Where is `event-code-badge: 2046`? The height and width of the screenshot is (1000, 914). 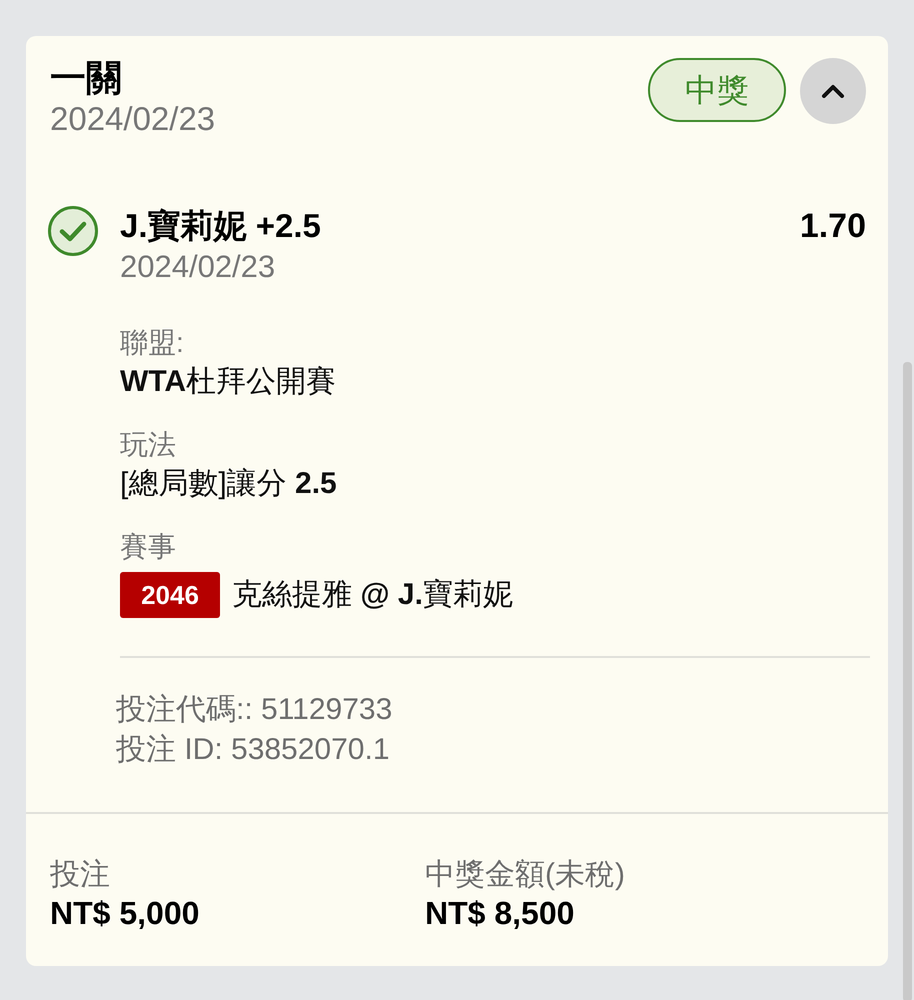
event-code-badge: 2046 is located at coordinates (170, 595).